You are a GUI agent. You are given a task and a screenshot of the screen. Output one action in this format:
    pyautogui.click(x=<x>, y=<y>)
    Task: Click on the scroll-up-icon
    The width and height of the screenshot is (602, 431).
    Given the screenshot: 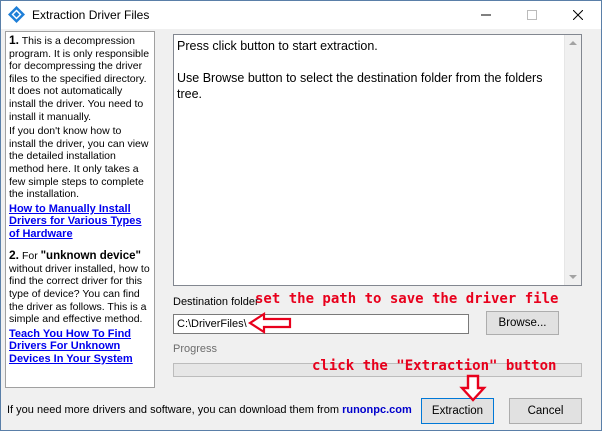 What is the action you would take?
    pyautogui.click(x=573, y=43)
    